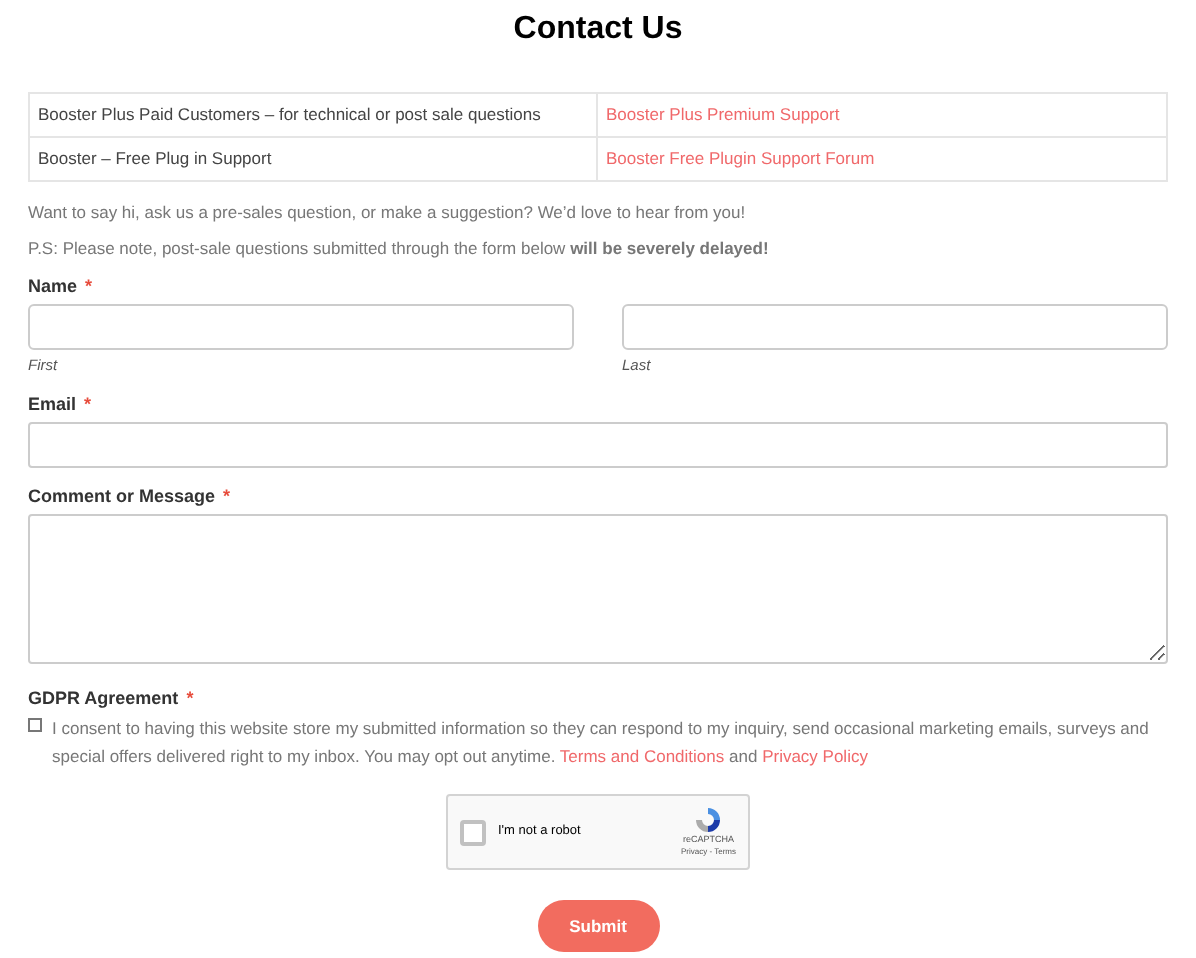 Image resolution: width=1196 pixels, height=958 pixels. Describe the element at coordinates (473, 832) in the screenshot. I see `captcha-checkbox` at that location.